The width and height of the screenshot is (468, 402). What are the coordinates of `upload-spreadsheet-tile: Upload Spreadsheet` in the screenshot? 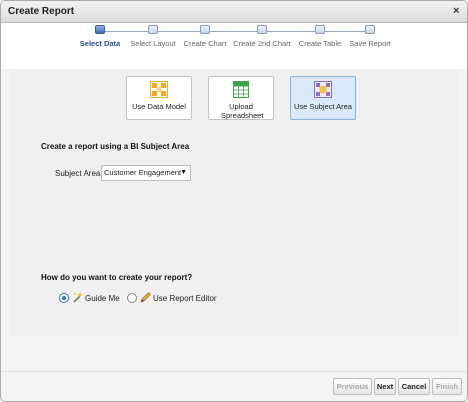 It's located at (241, 98).